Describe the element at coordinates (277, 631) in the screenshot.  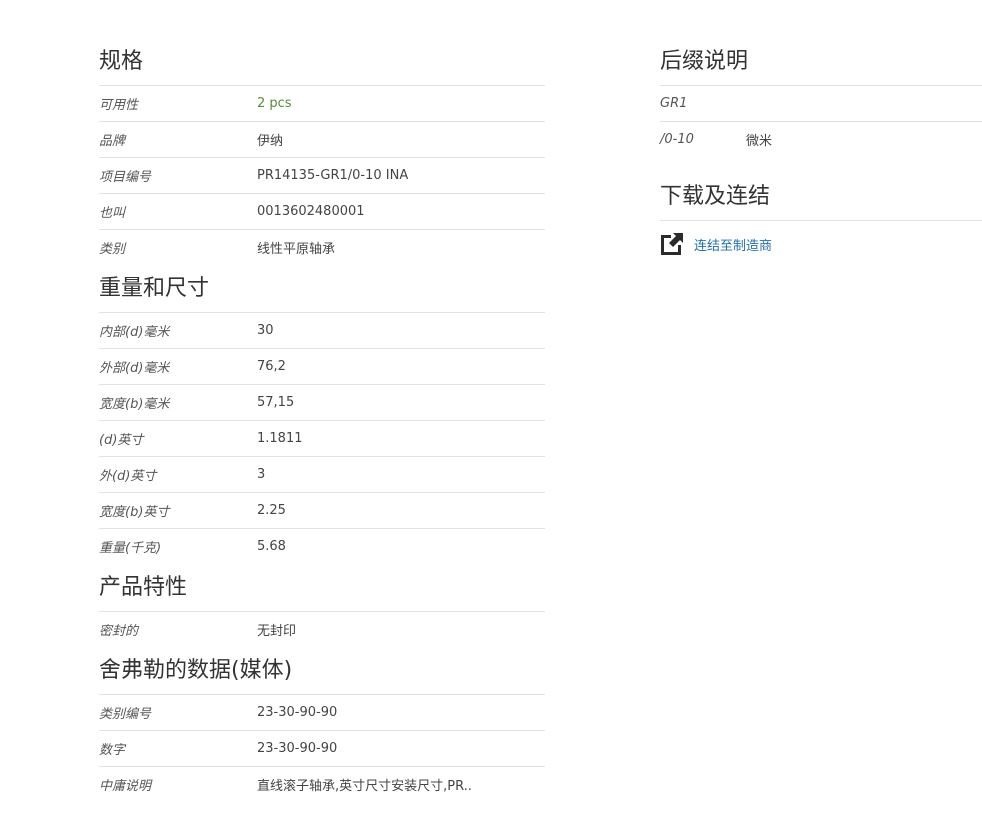
I see `spec-value: 无封印` at that location.